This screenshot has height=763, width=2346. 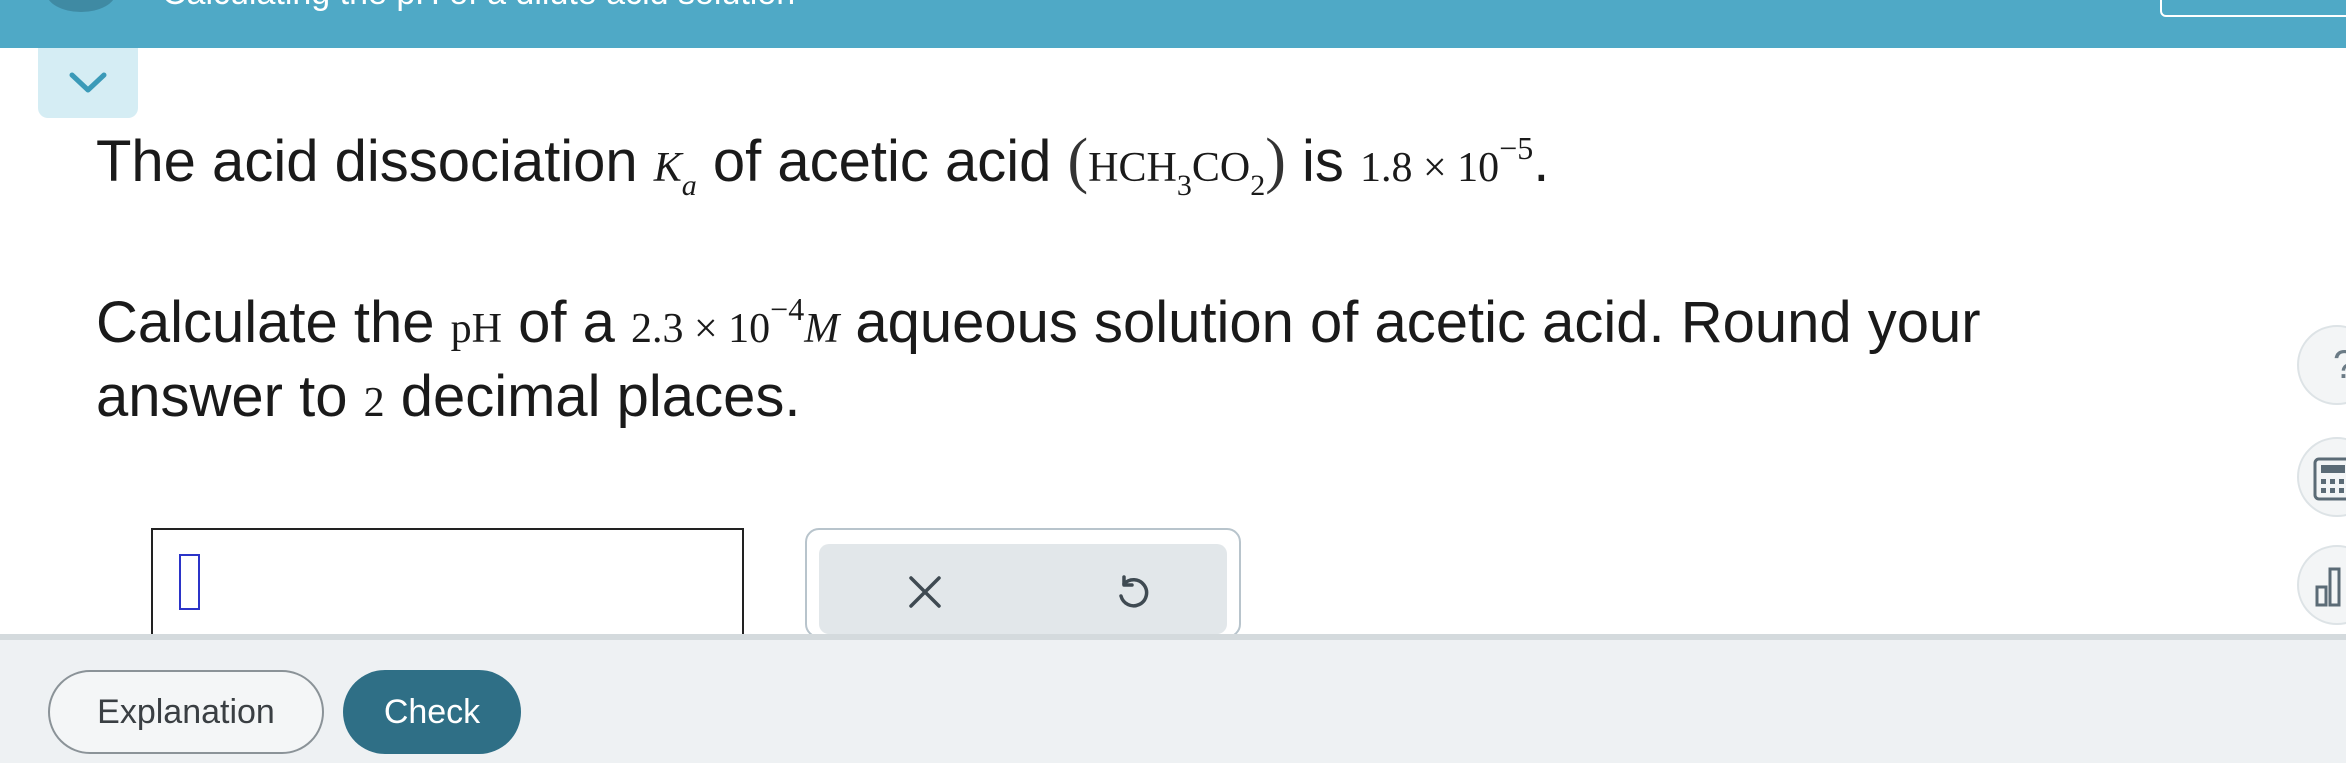 What do you see at coordinates (667, 168) in the screenshot?
I see `ka-k: K` at bounding box center [667, 168].